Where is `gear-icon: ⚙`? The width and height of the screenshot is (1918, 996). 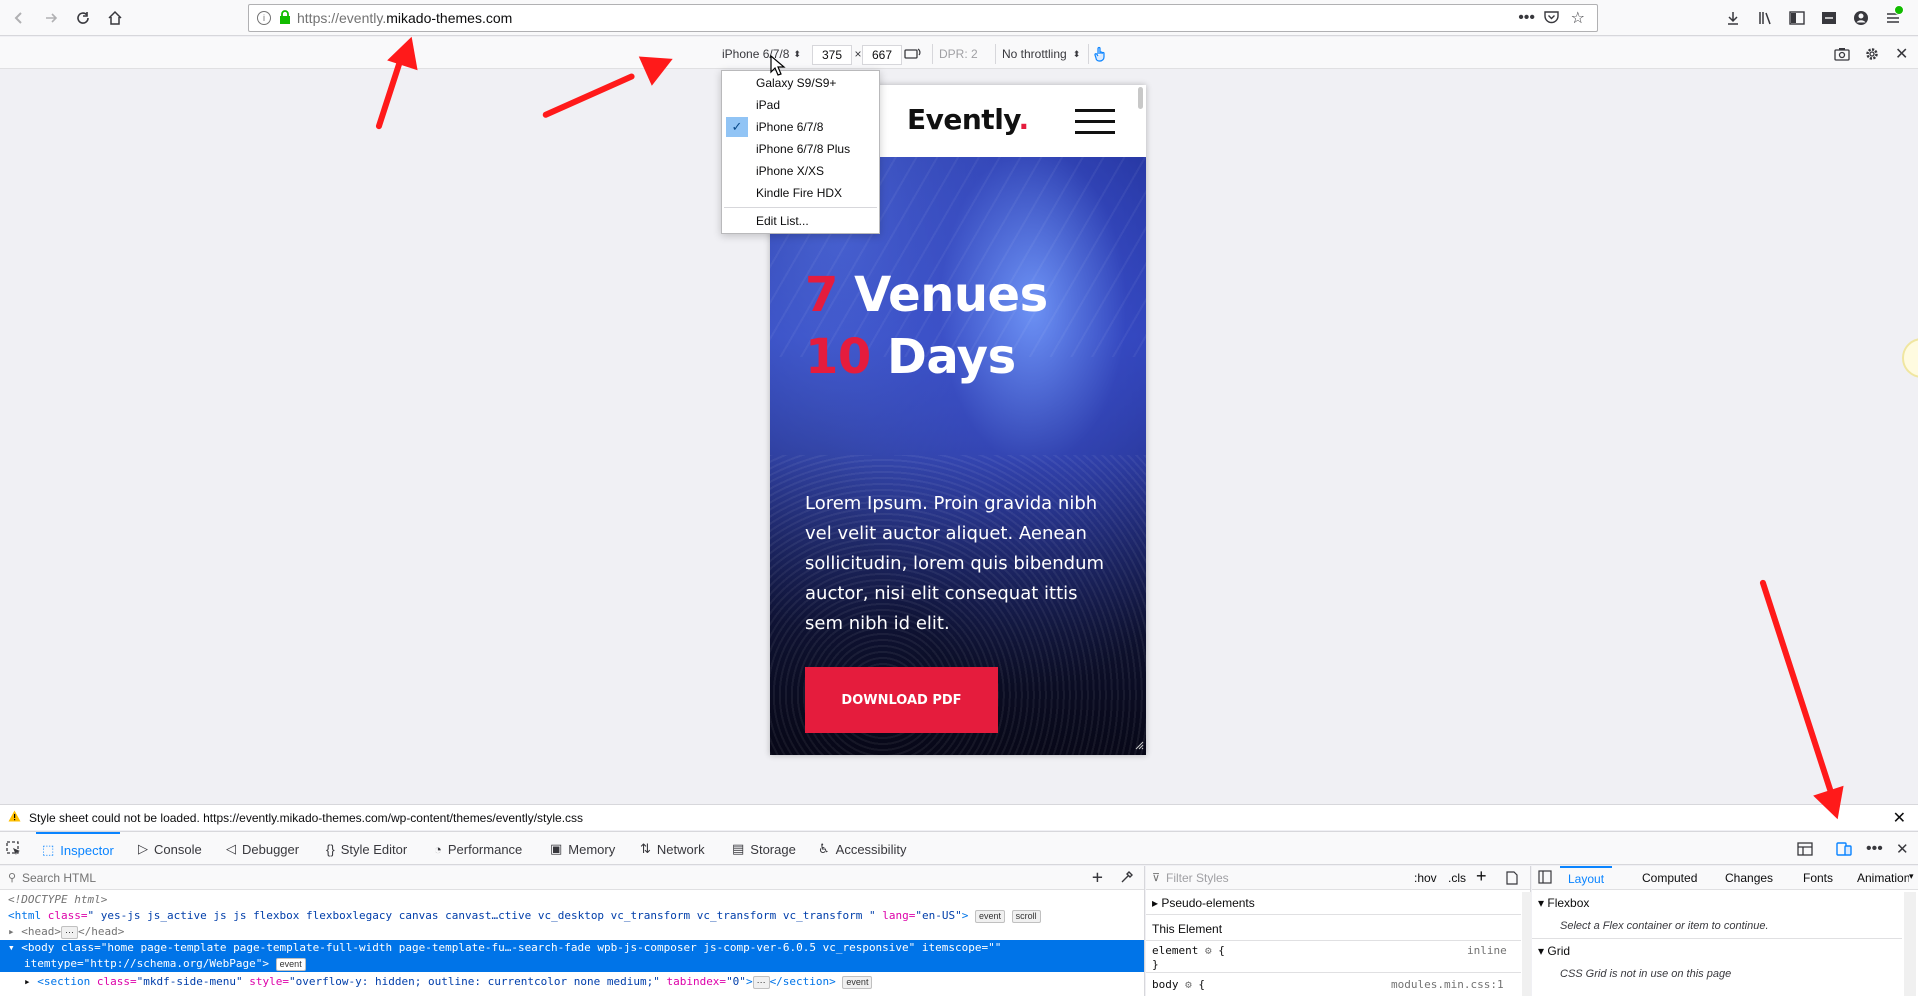 gear-icon: ⚙ is located at coordinates (1188, 984).